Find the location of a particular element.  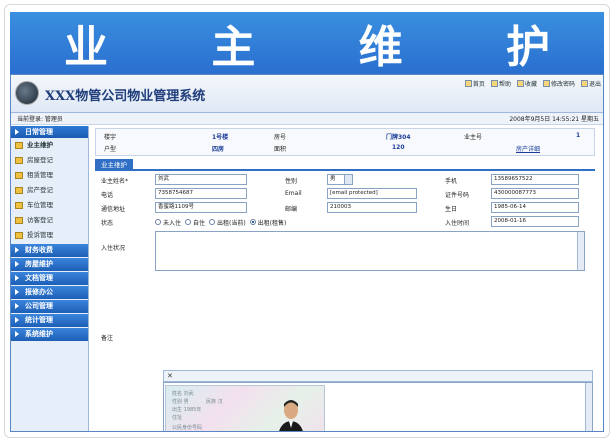

group-label: 统计管理 is located at coordinates (39, 320).